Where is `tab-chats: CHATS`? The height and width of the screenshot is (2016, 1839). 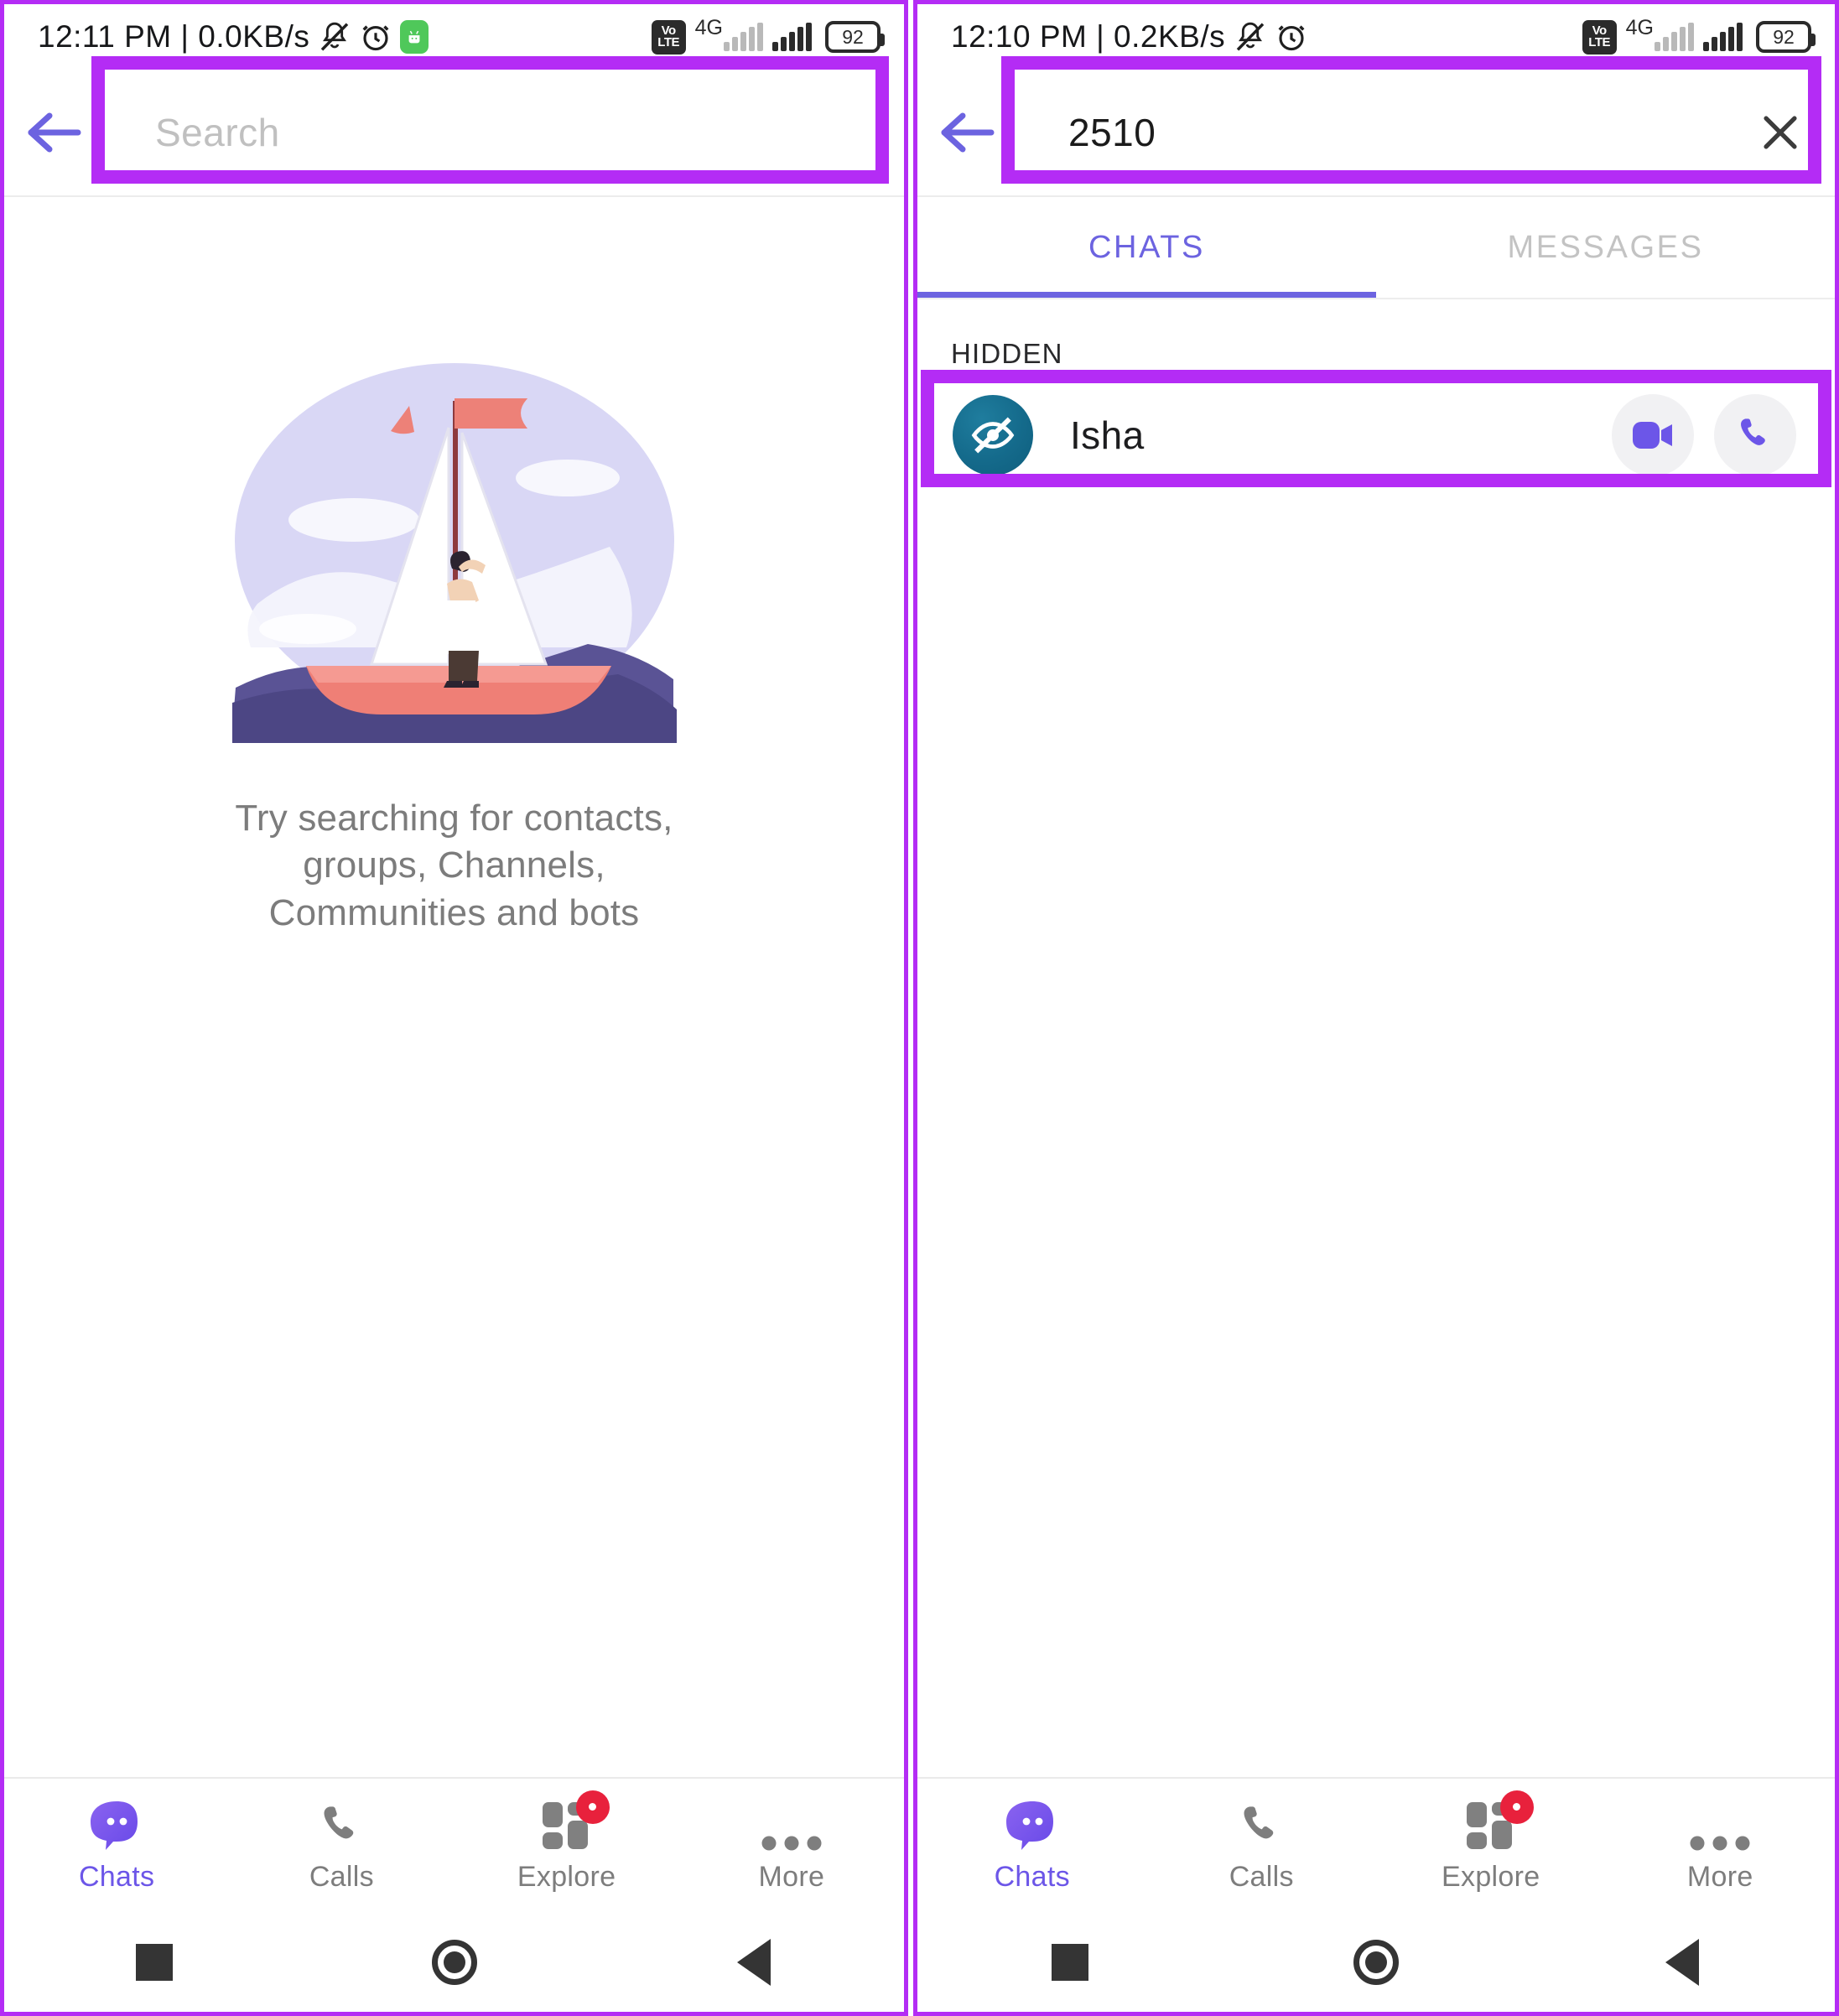 tab-chats: CHATS is located at coordinates (1146, 247).